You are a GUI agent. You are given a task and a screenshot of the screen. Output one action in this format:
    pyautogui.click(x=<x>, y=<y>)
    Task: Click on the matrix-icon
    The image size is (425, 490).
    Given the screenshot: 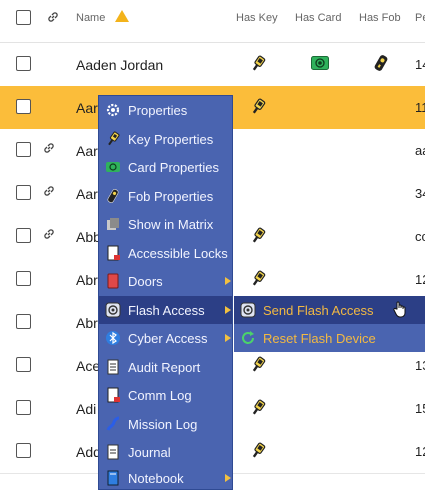 What is the action you would take?
    pyautogui.click(x=113, y=224)
    